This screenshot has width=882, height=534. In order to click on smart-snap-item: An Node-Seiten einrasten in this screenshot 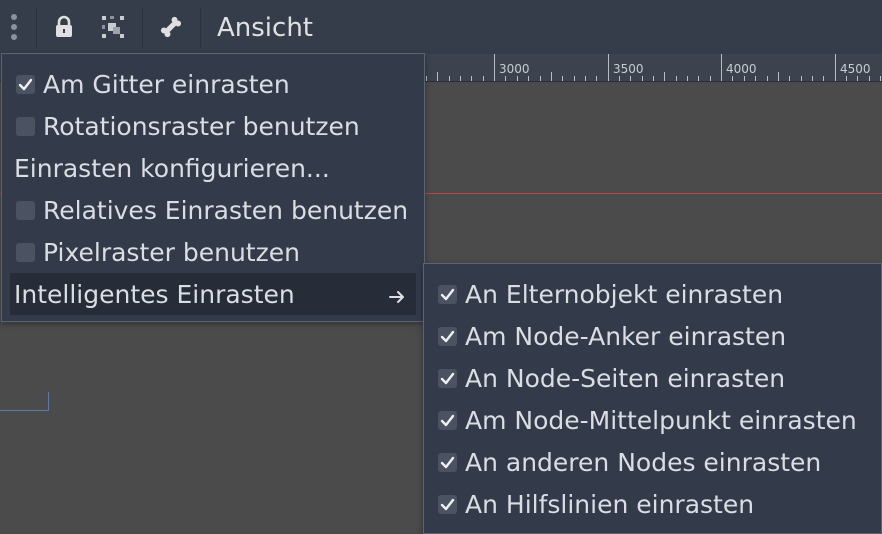, I will do `click(652, 378)`.